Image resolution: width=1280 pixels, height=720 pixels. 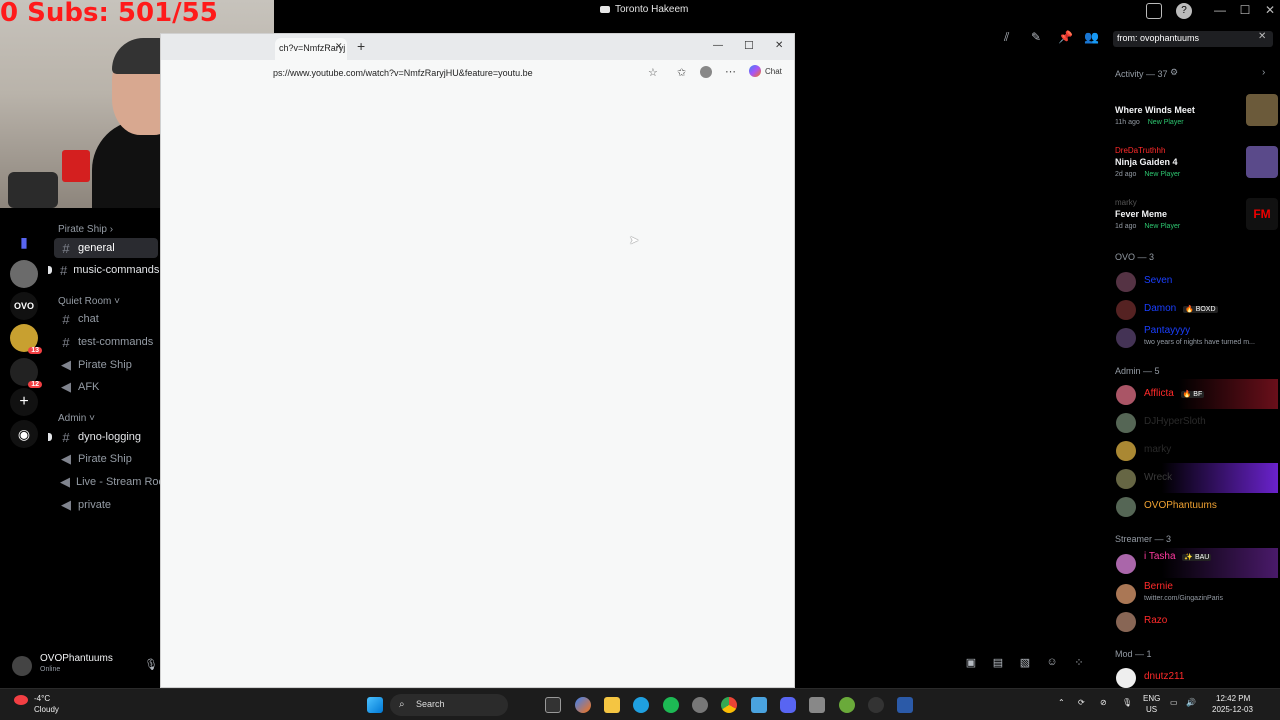 I want to click on voice-channel-live-stream: ◀ Live - Stream Roo, so click(x=107, y=482).